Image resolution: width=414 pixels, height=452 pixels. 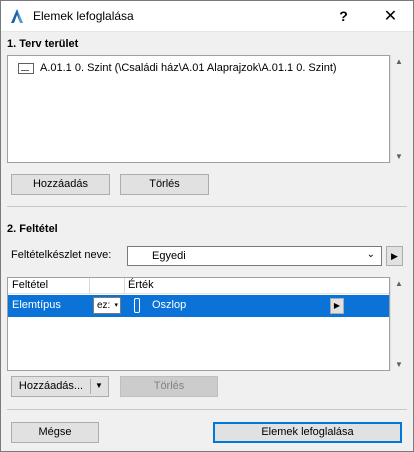 What do you see at coordinates (398, 109) in the screenshot?
I see `plan-area-scrollbar: ▲ ▼` at bounding box center [398, 109].